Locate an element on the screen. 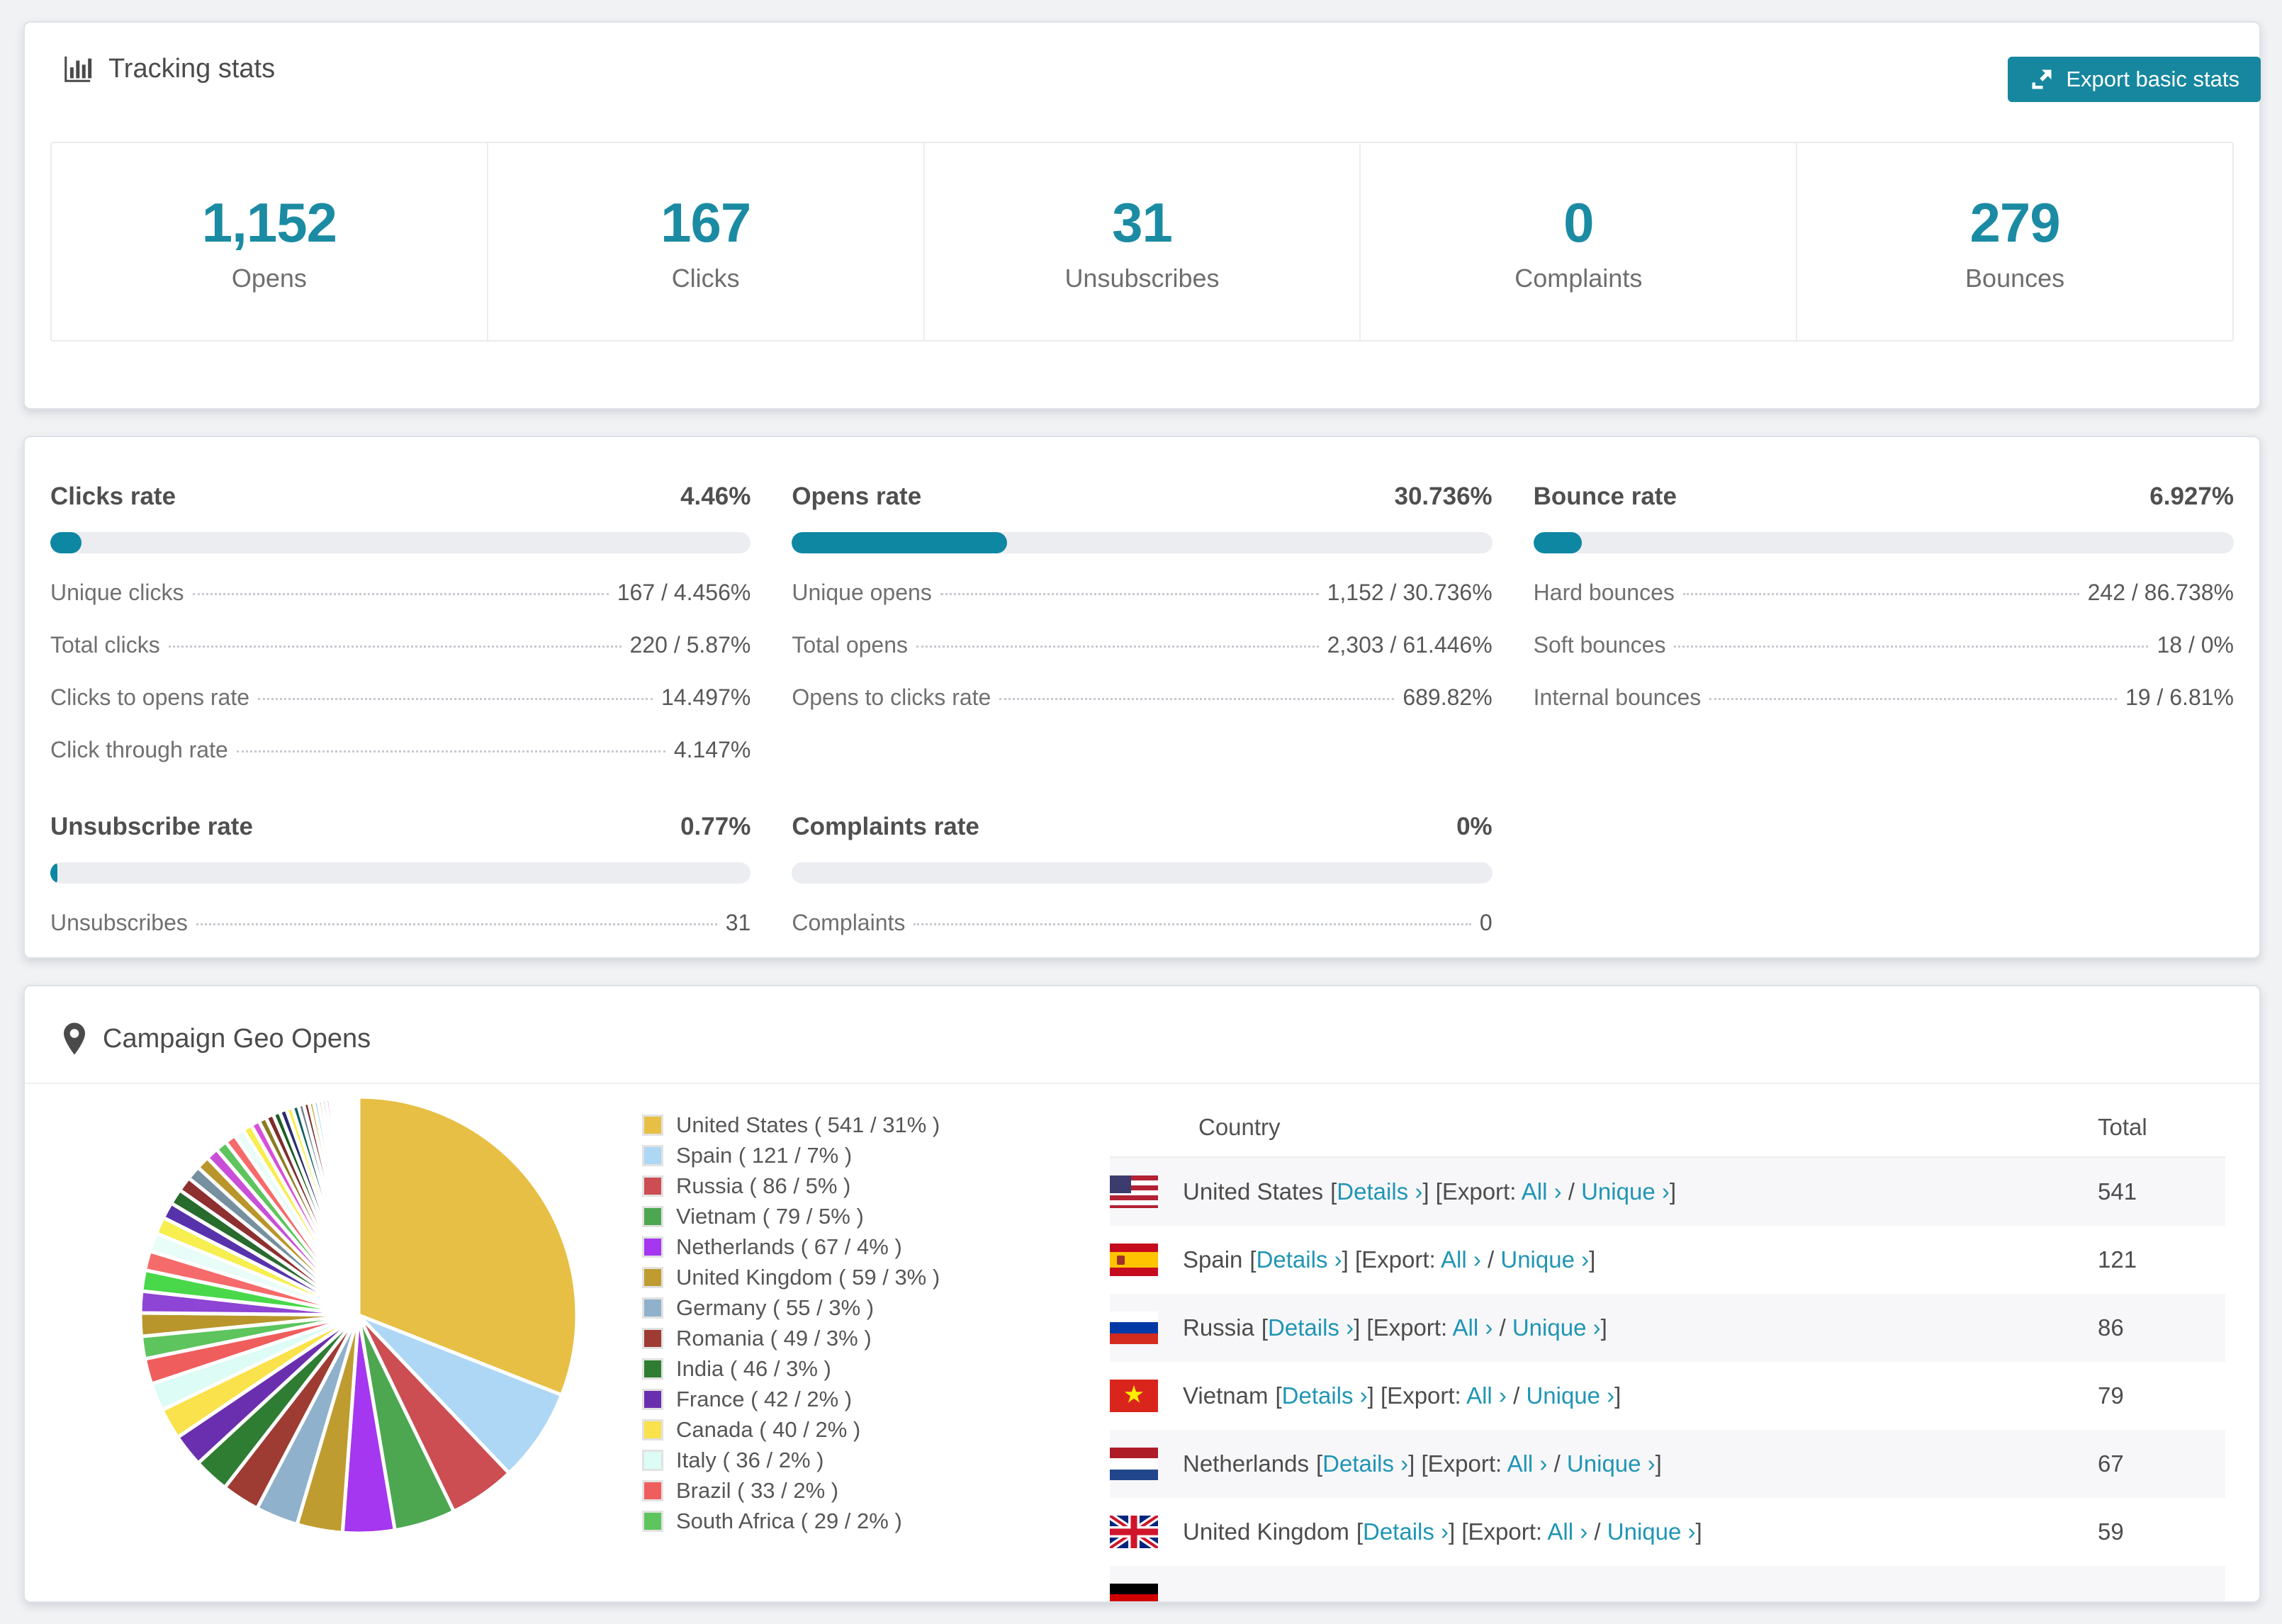 The height and width of the screenshot is (1624, 2282). nl-flag-icon is located at coordinates (1134, 1464).